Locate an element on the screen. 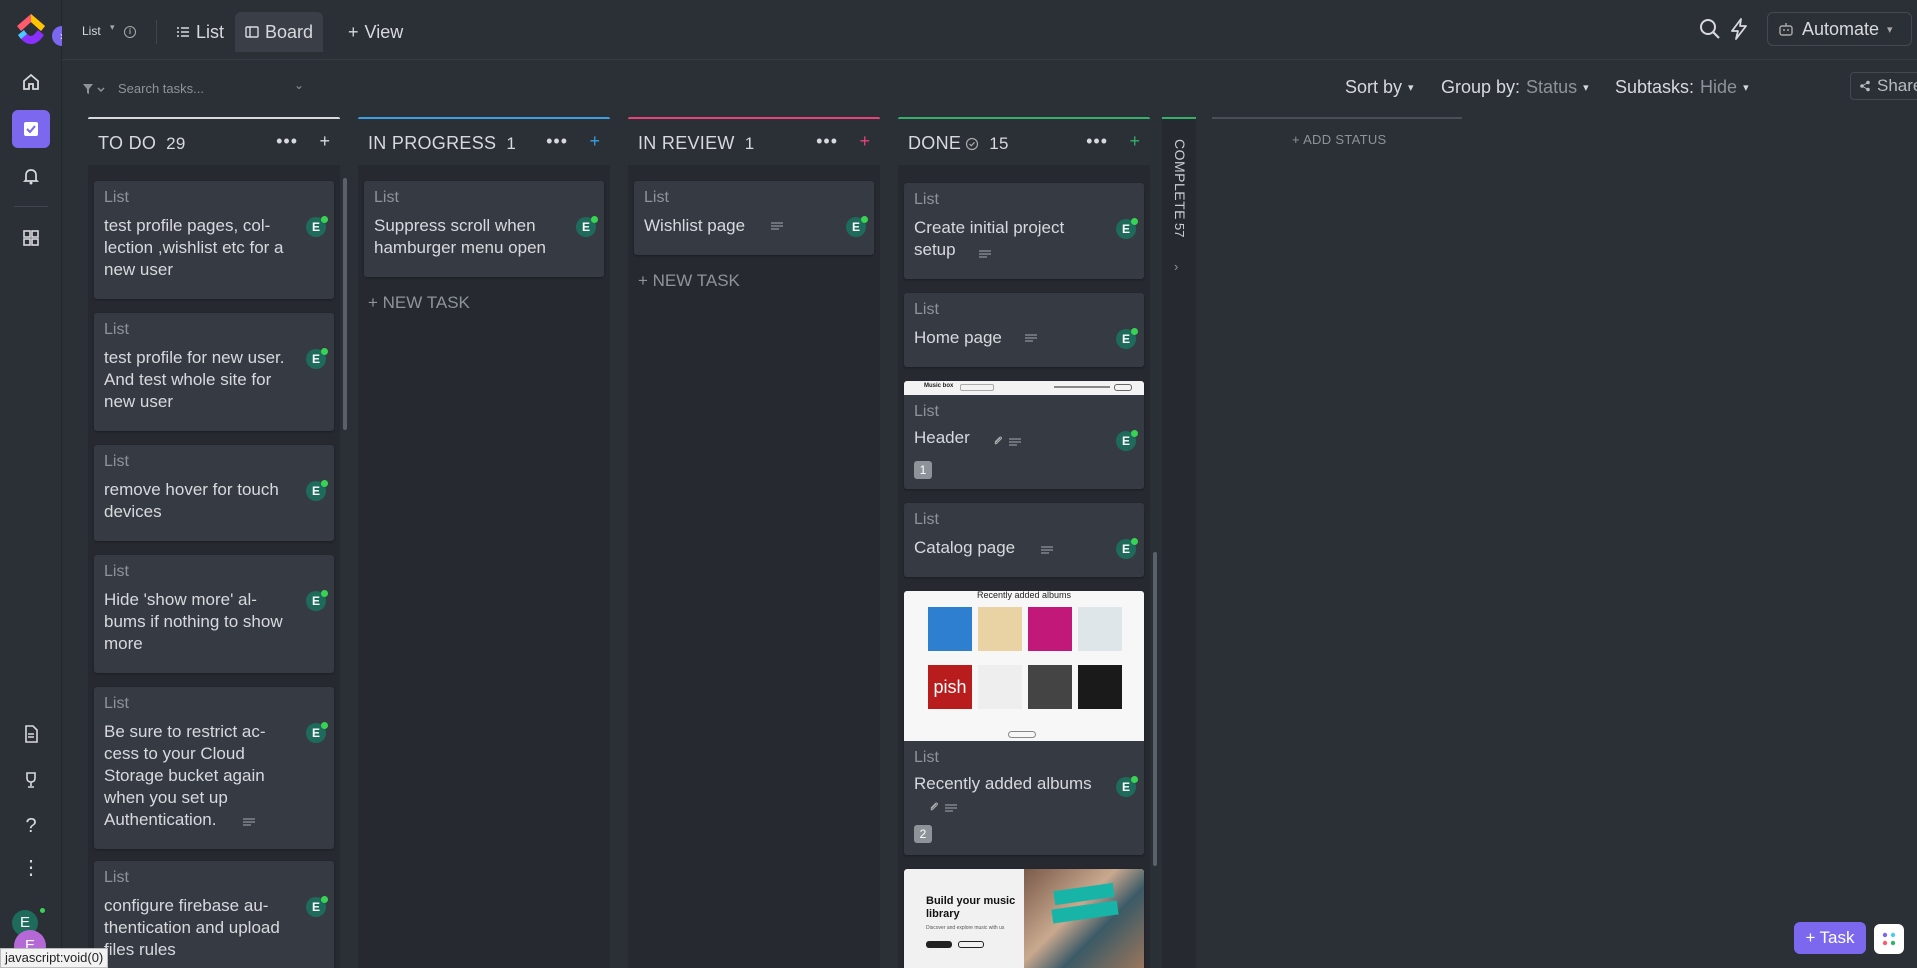 This screenshot has height=968, width=1917. lightning-icon is located at coordinates (1739, 31).